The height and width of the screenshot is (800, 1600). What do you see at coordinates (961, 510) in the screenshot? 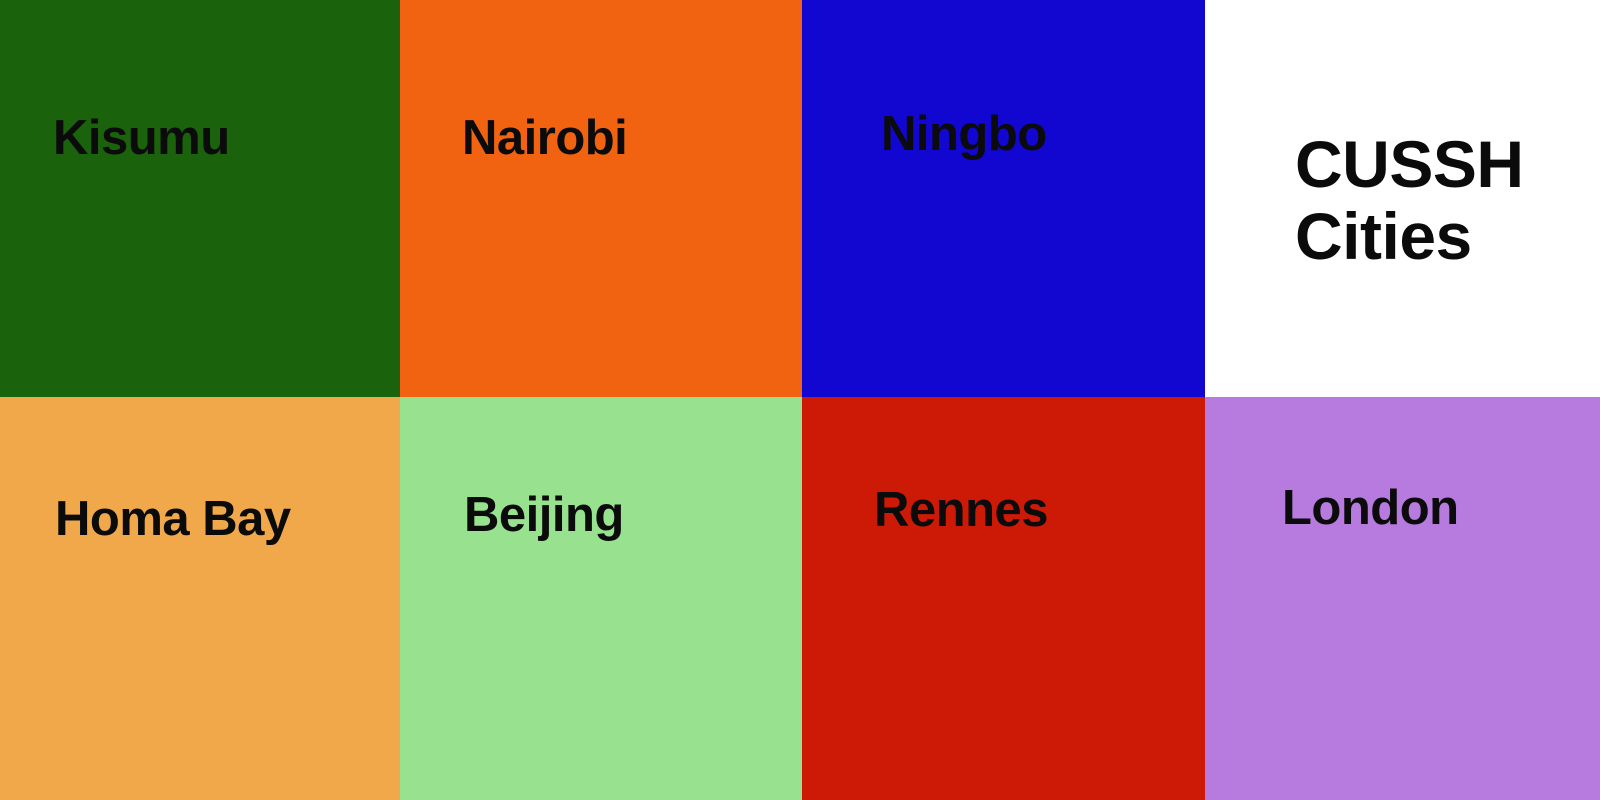
I see `tile-label-rennes: Rennes` at bounding box center [961, 510].